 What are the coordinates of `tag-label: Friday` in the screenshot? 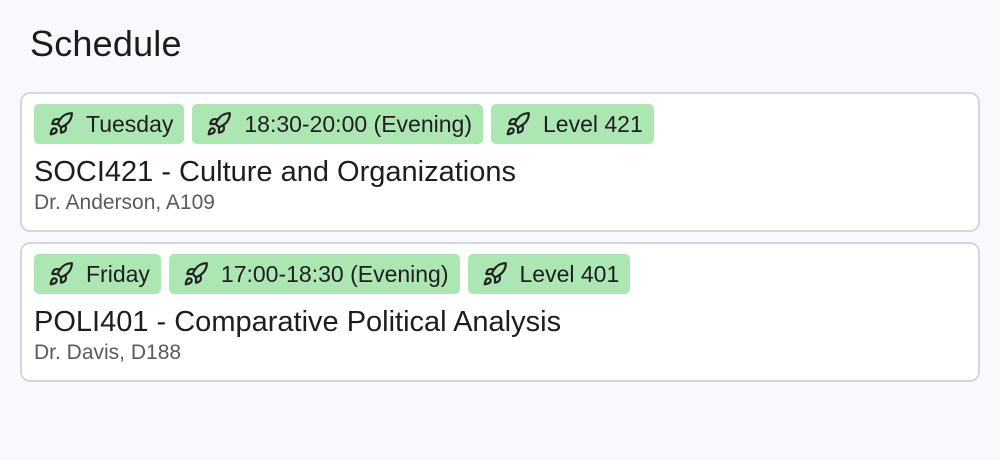 It's located at (118, 273).